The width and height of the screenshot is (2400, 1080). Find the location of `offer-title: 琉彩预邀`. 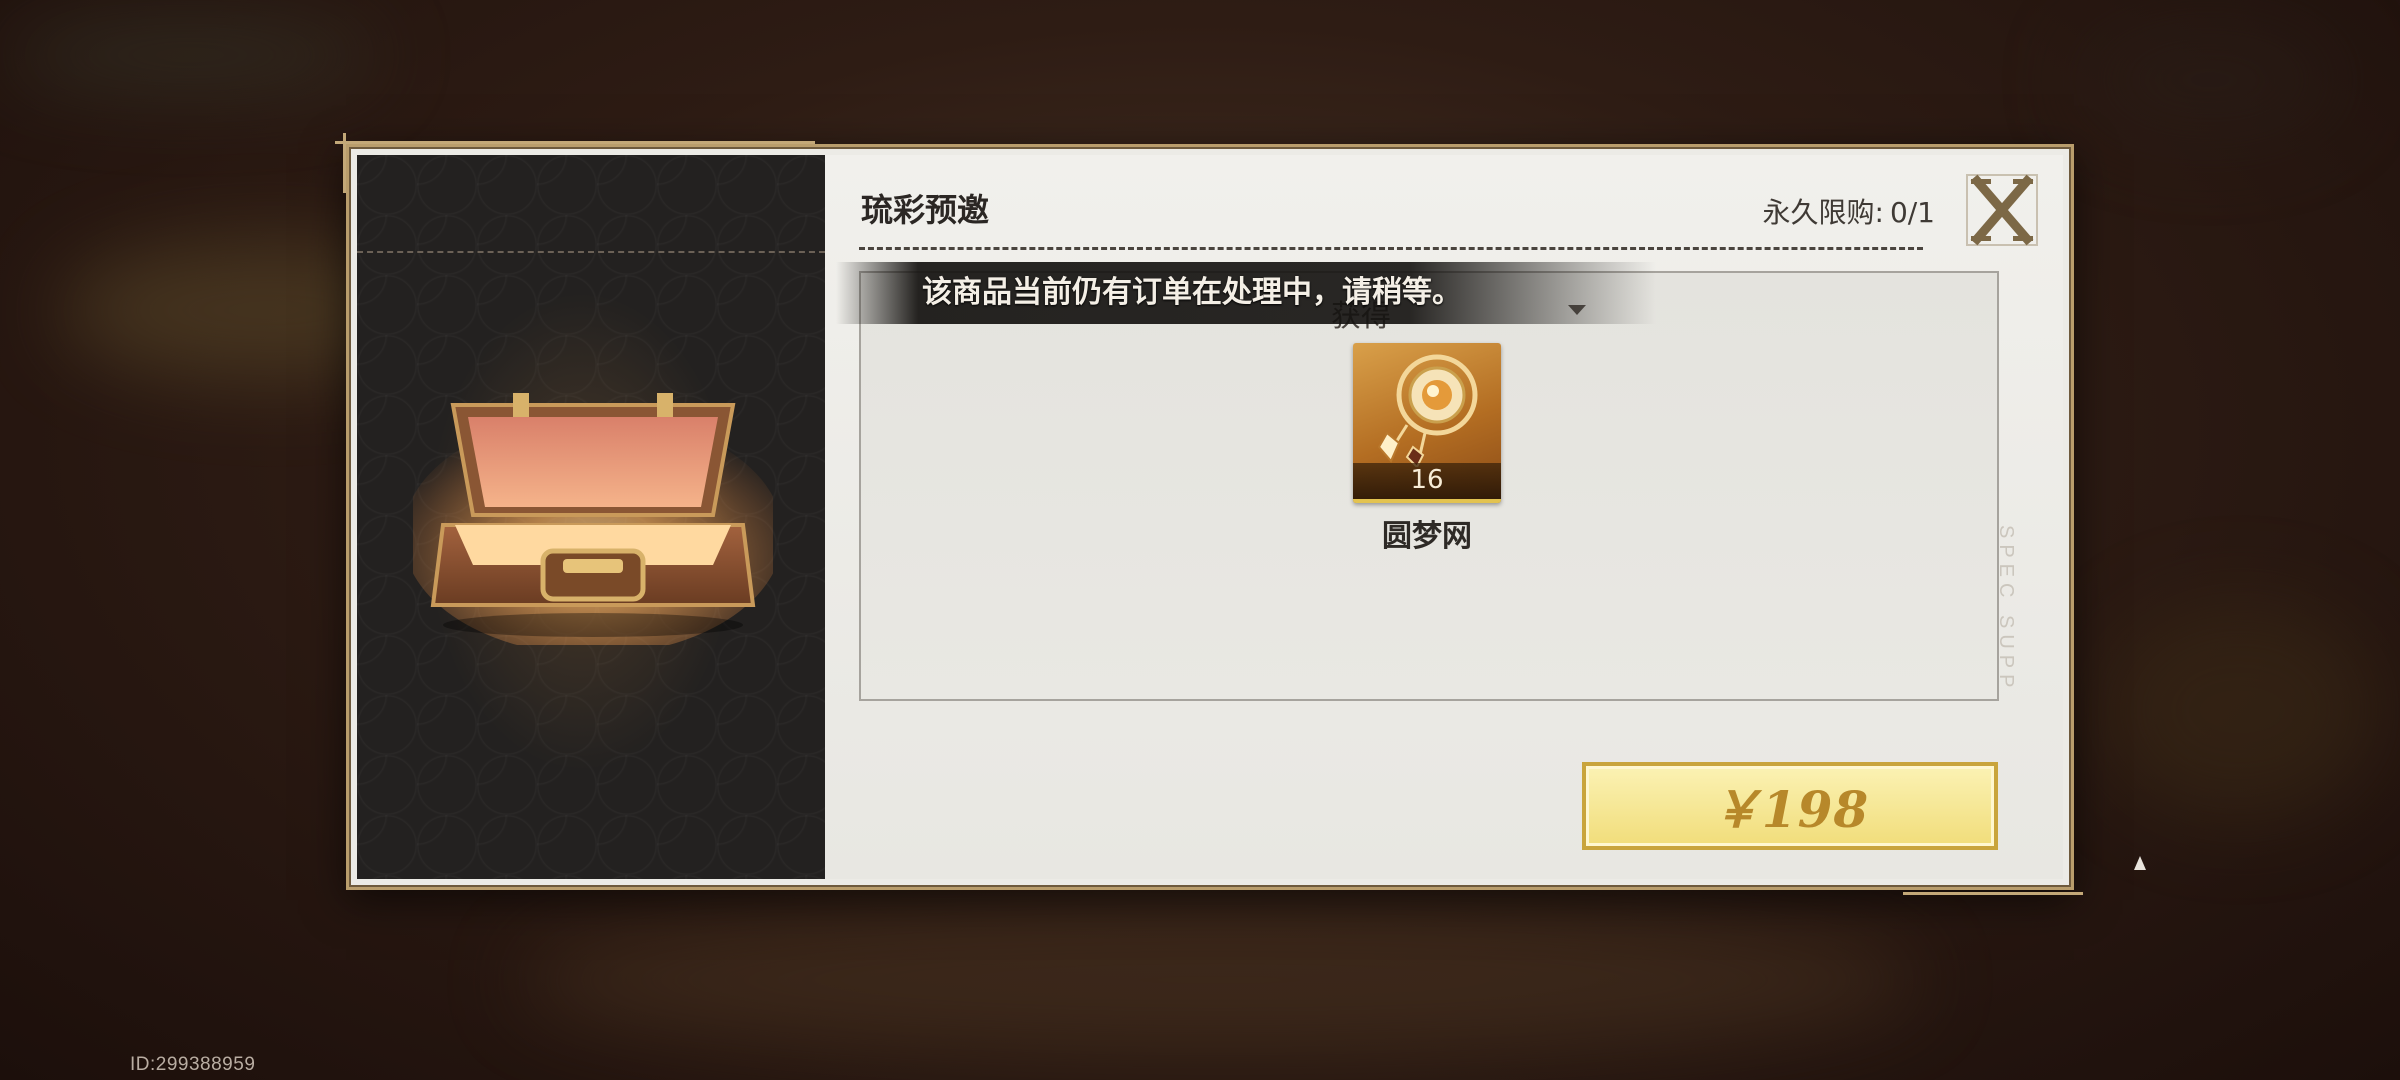

offer-title: 琉彩预邀 is located at coordinates (925, 210).